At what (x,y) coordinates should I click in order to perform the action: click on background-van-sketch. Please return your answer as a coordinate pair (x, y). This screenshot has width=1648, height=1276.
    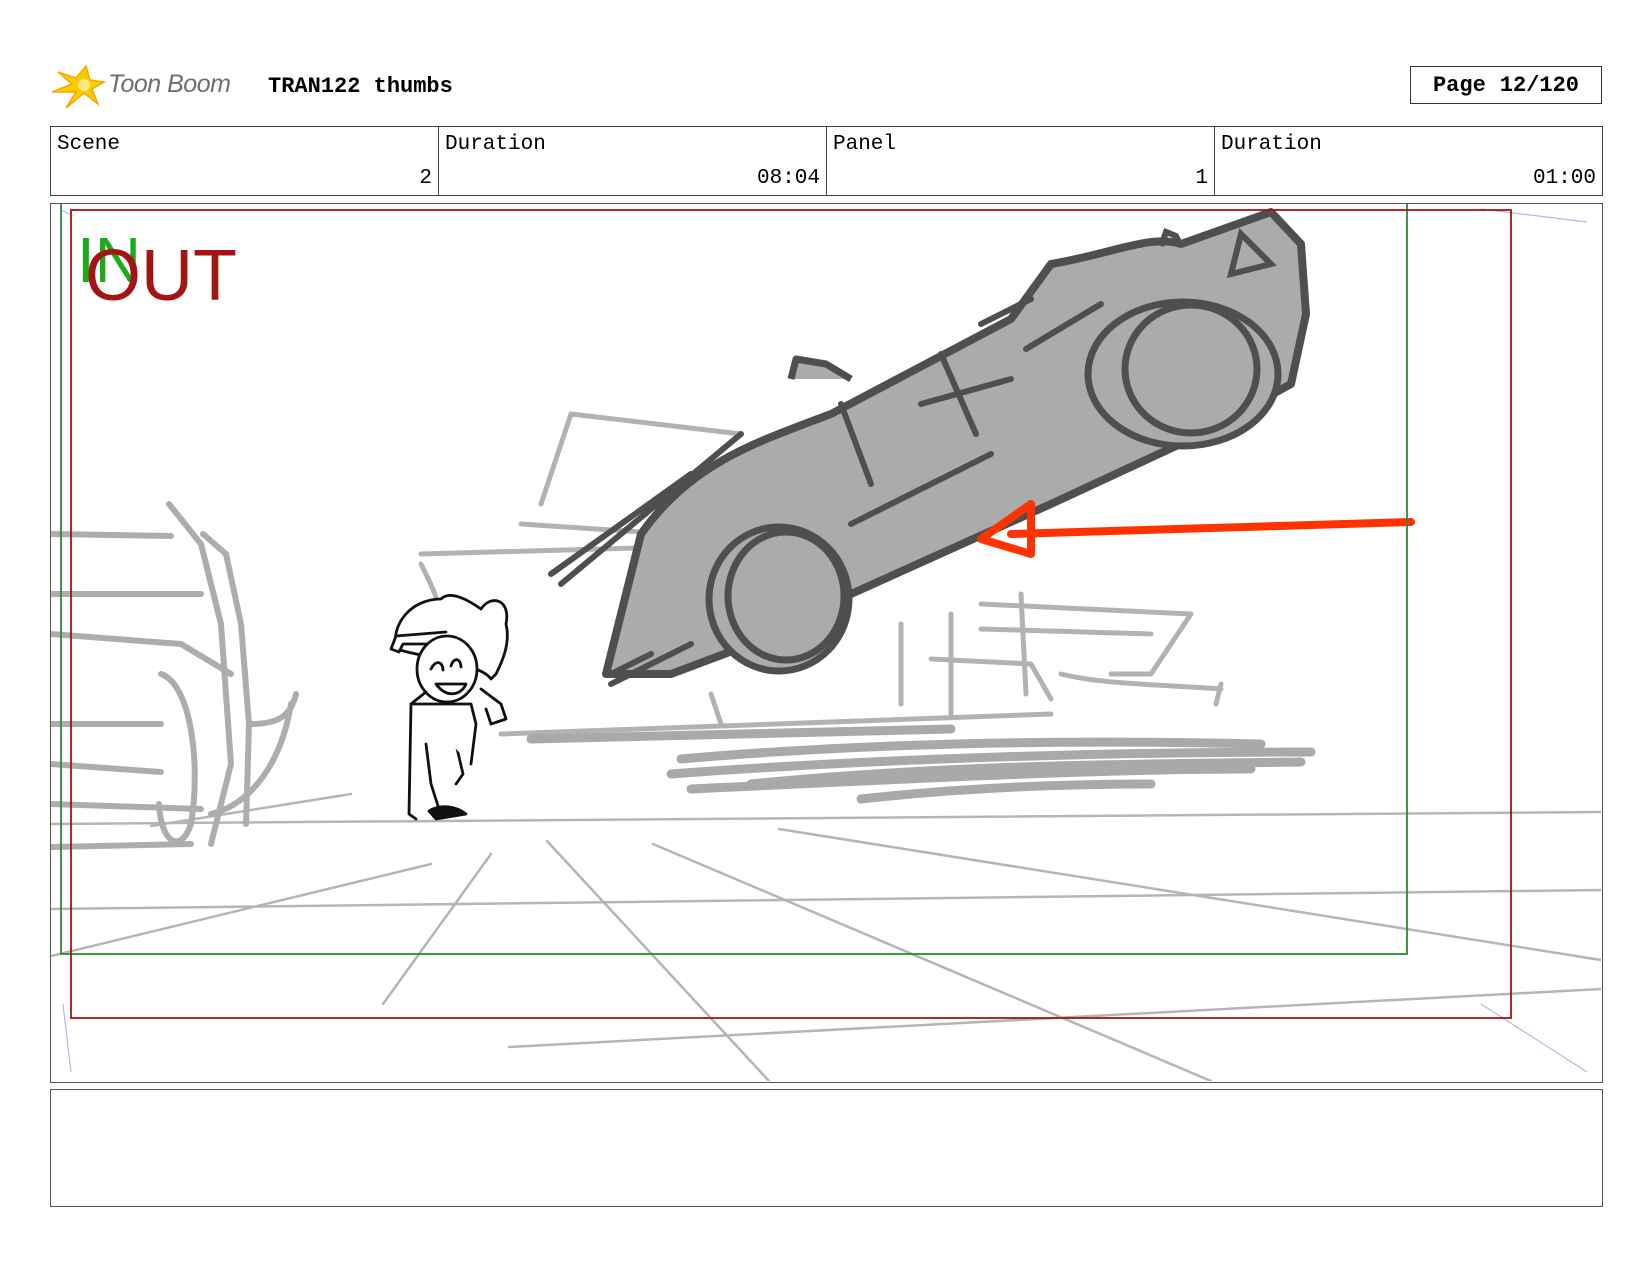
    Looking at the image, I should click on (175, 675).